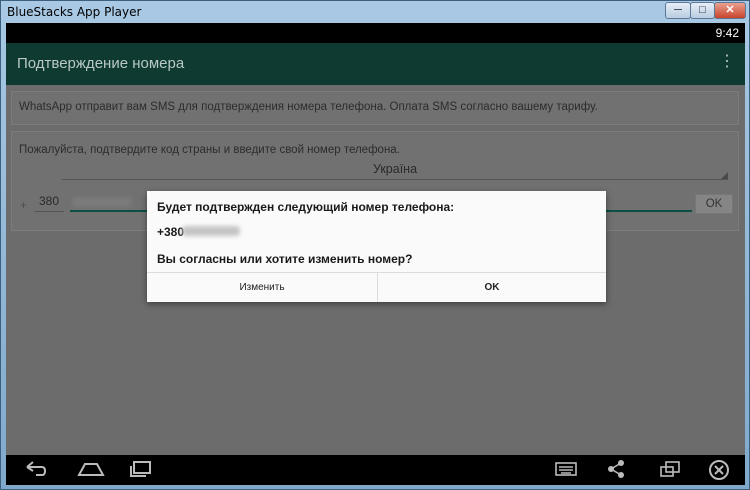  Describe the element at coordinates (49, 202) in the screenshot. I see `country-code-input: 380` at that location.